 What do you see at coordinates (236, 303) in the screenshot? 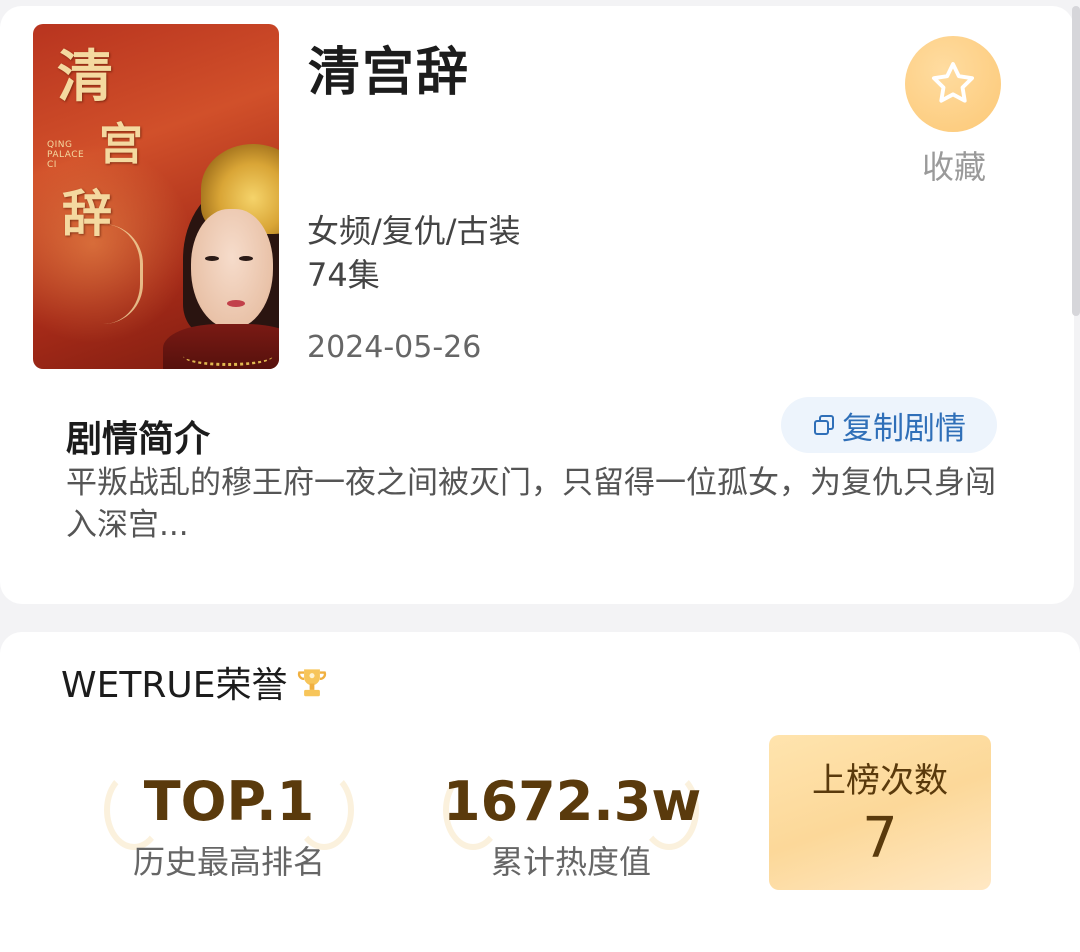
I see `poster-lips` at bounding box center [236, 303].